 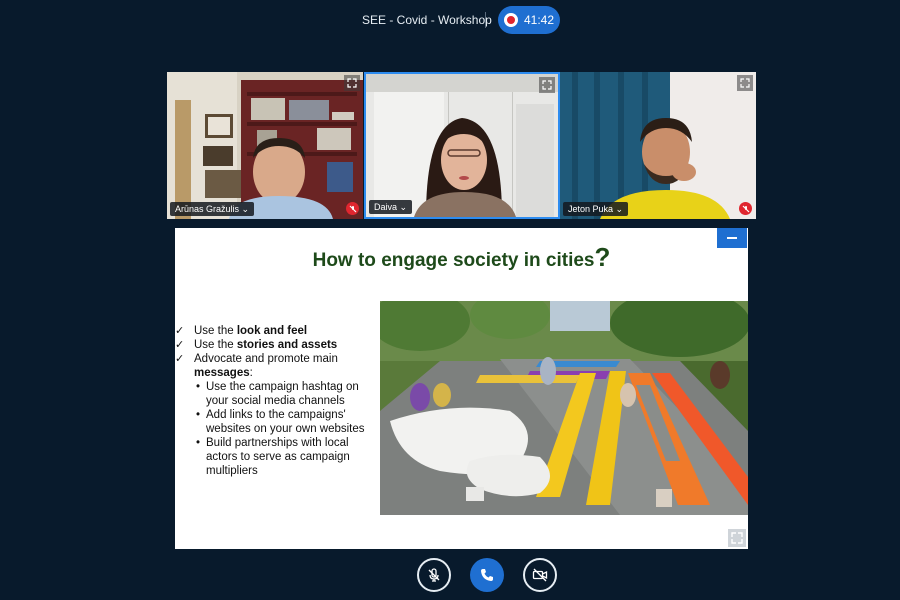 I want to click on meeting-title: SEE - Covid - Workshop, so click(x=427, y=20).